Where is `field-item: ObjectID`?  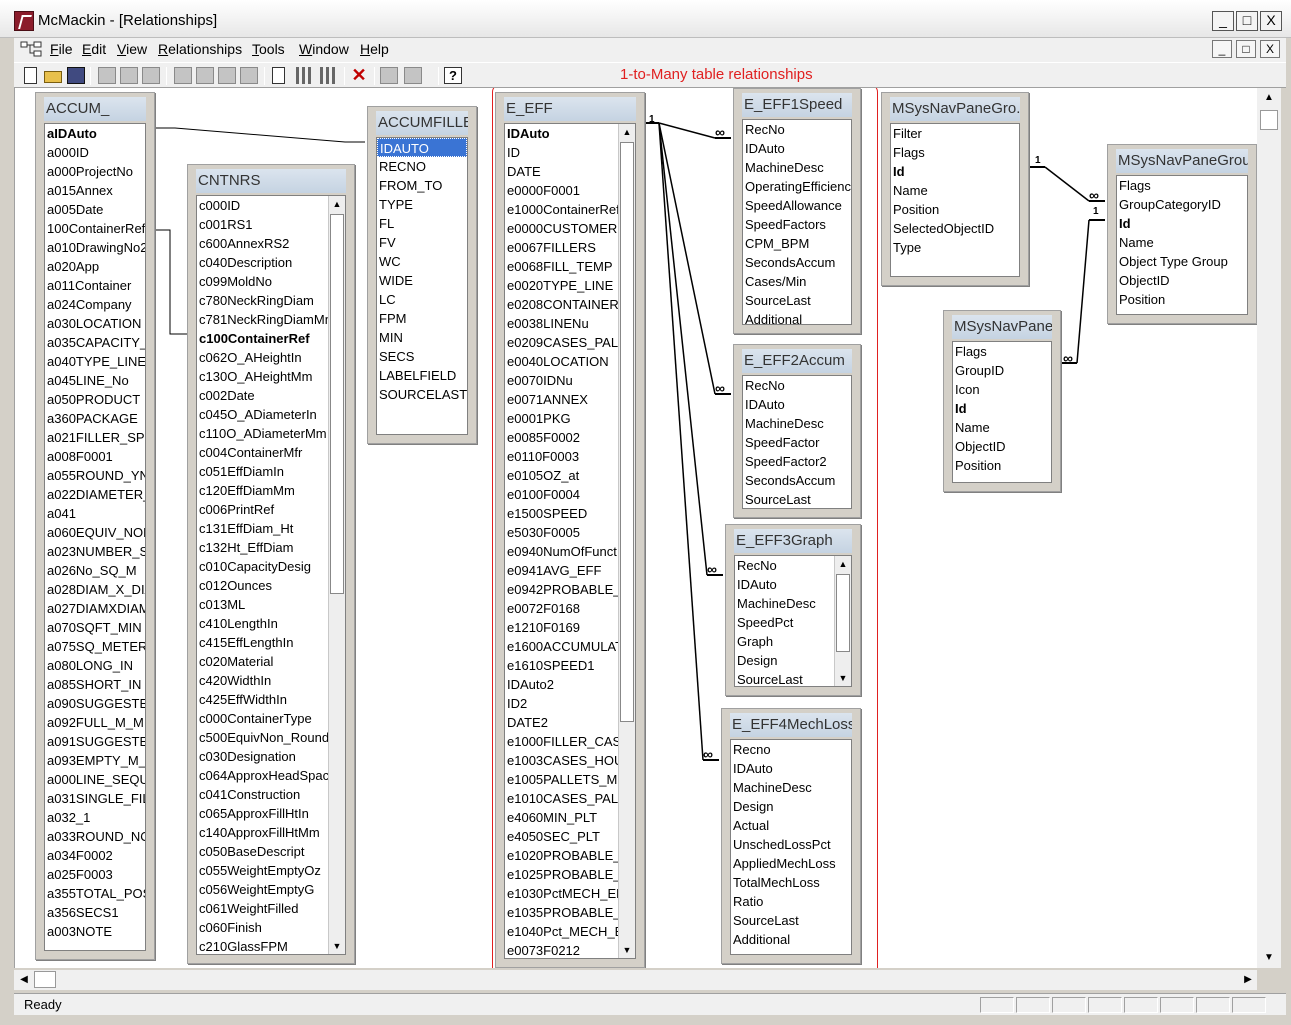
field-item: ObjectID is located at coordinates (1182, 280).